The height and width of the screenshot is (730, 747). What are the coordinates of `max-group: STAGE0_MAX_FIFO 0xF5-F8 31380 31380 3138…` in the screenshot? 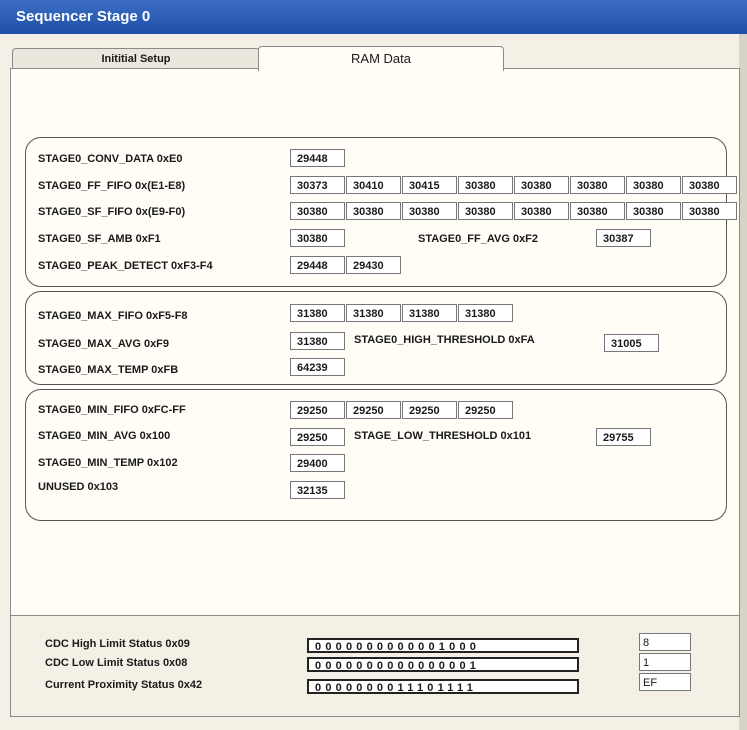 It's located at (376, 338).